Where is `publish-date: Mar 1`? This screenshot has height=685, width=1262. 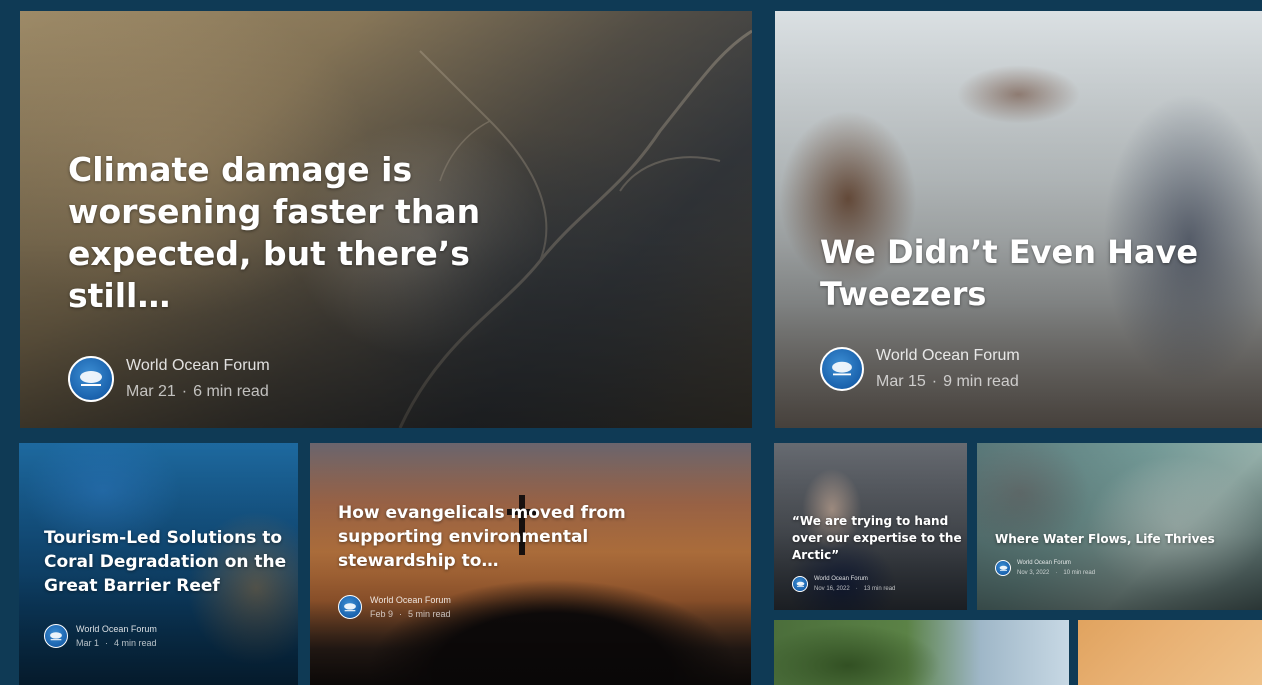
publish-date: Mar 1 is located at coordinates (88, 643).